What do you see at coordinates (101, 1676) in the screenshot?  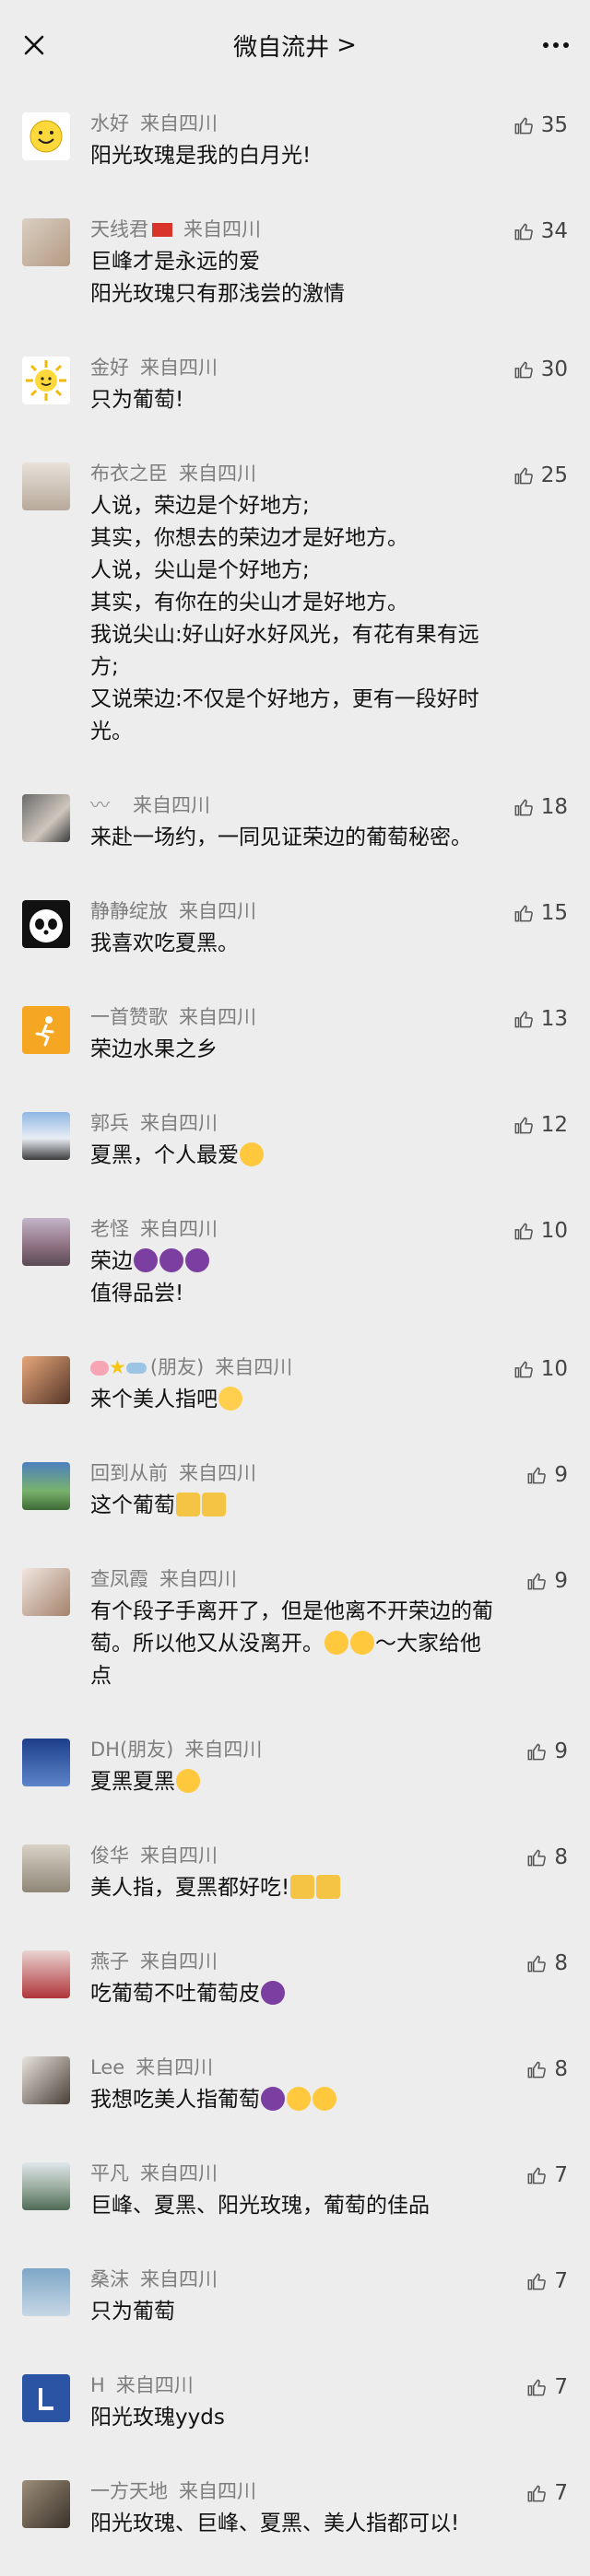 I see `comment-text: 点` at bounding box center [101, 1676].